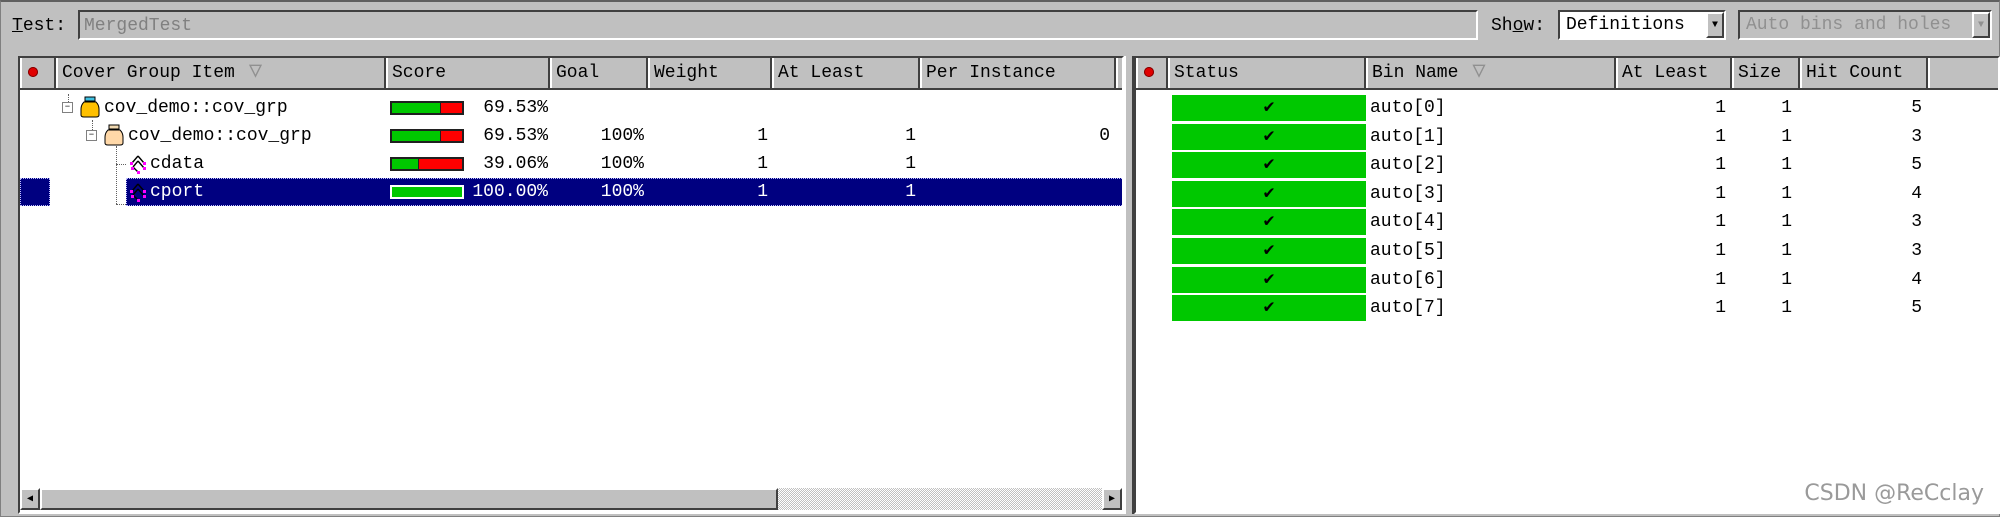  Describe the element at coordinates (571, 136) in the screenshot. I see `table-row: − cov_demo::cov_grp 69.53% 100% 1 1 0` at that location.